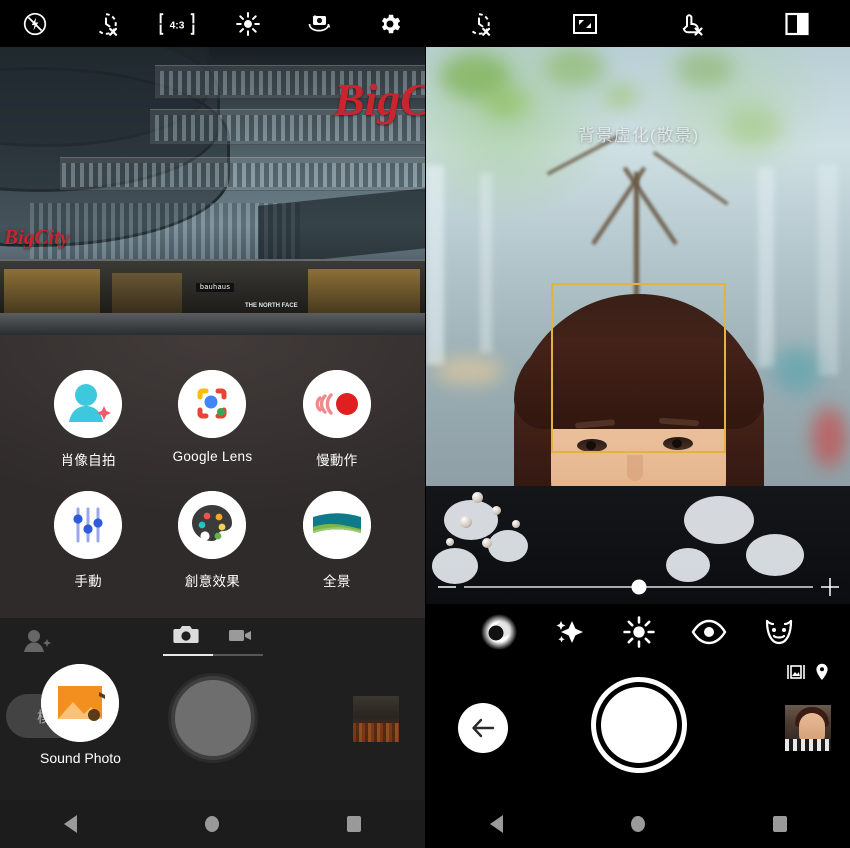  I want to click on plaza-ground, so click(212, 324).